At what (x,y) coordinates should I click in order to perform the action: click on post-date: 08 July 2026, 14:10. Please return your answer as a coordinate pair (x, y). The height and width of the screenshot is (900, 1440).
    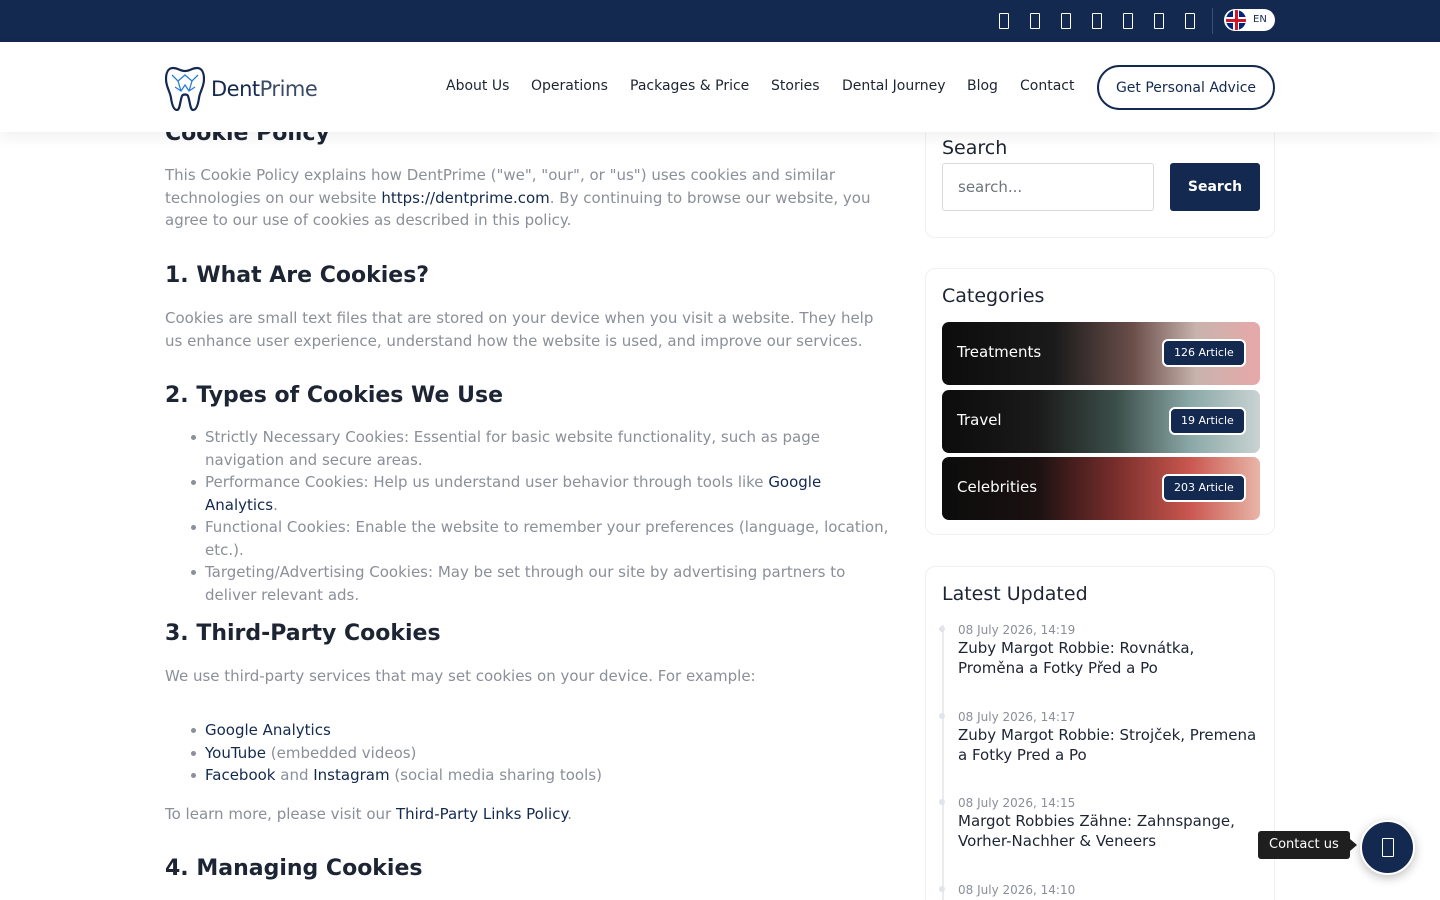
    Looking at the image, I should click on (1017, 890).